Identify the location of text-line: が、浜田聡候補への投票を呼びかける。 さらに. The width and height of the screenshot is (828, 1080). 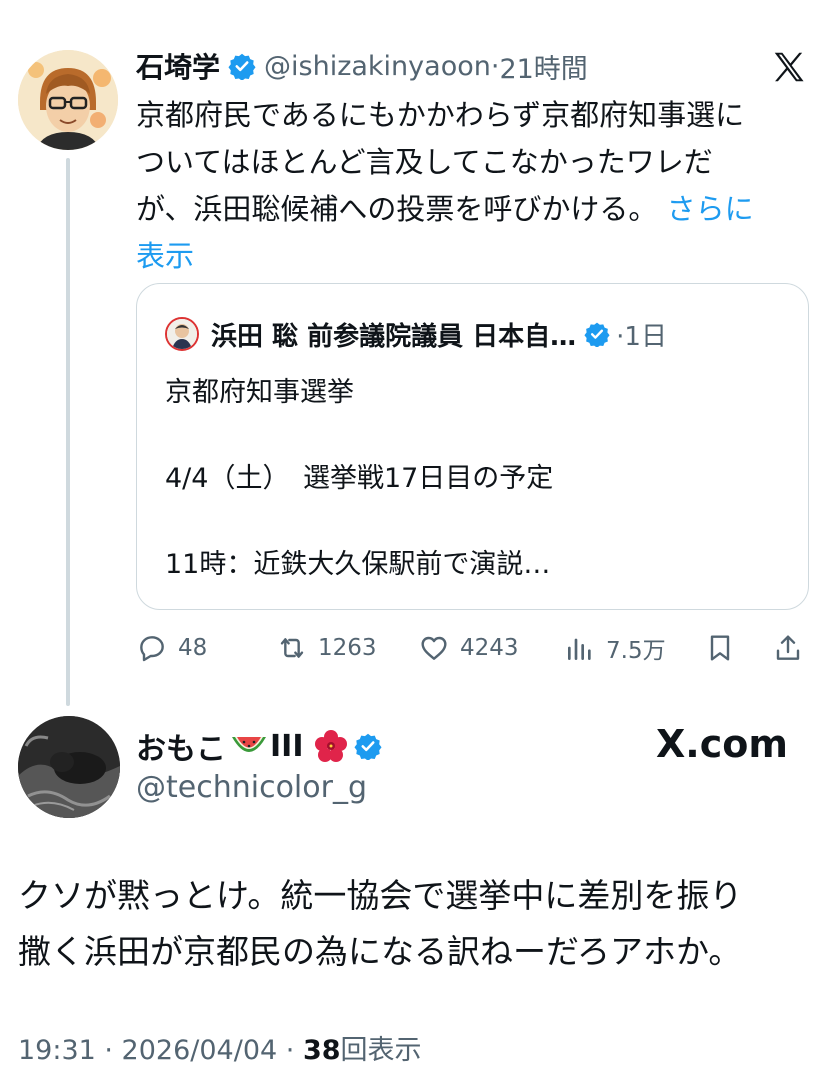
(476, 209).